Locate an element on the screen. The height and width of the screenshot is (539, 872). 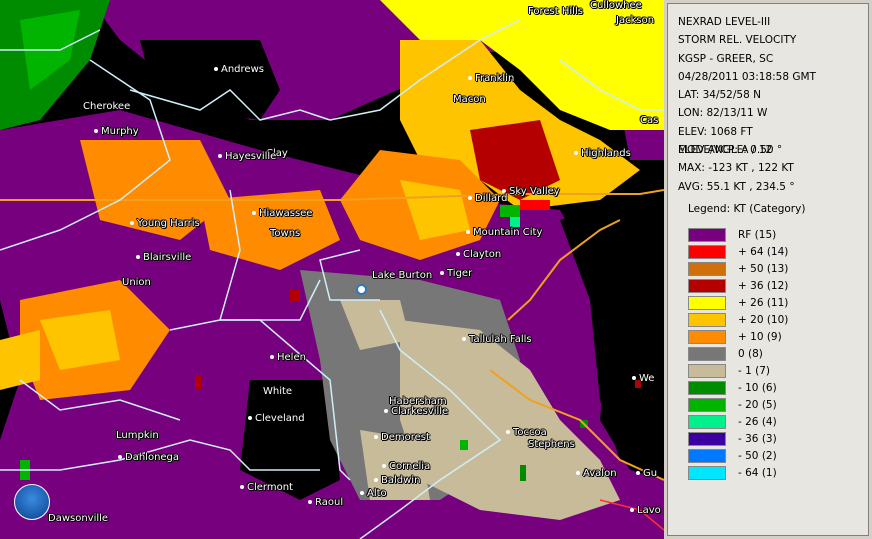
place-label: Mountain City is located at coordinates (504, 232).